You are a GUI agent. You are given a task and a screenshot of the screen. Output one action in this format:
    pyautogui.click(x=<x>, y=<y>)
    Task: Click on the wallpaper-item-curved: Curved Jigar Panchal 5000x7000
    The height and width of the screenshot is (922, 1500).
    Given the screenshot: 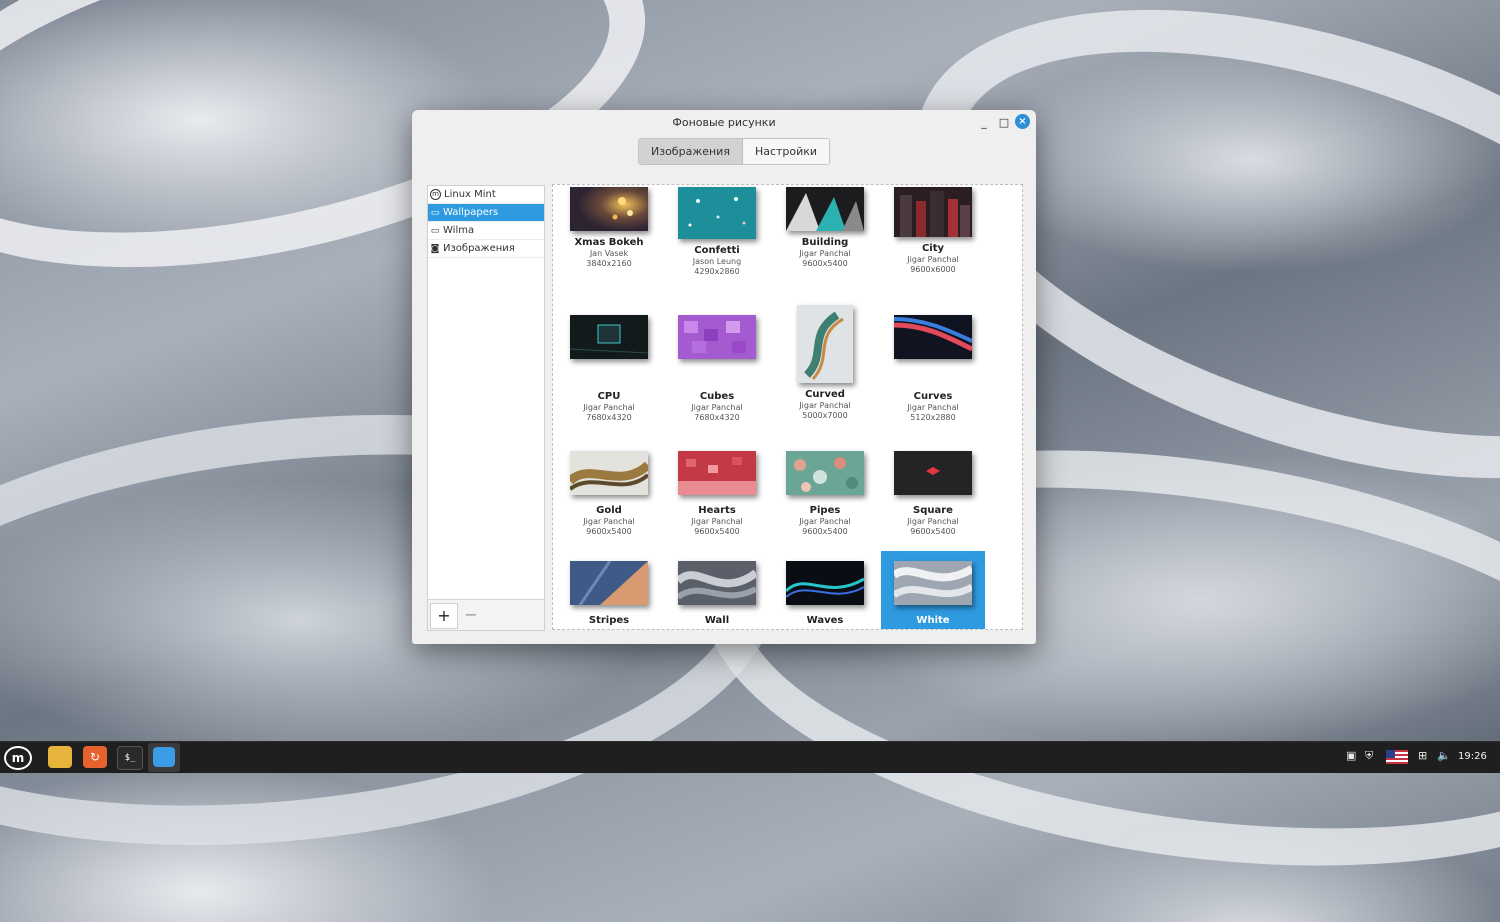 What is the action you would take?
    pyautogui.click(x=825, y=362)
    